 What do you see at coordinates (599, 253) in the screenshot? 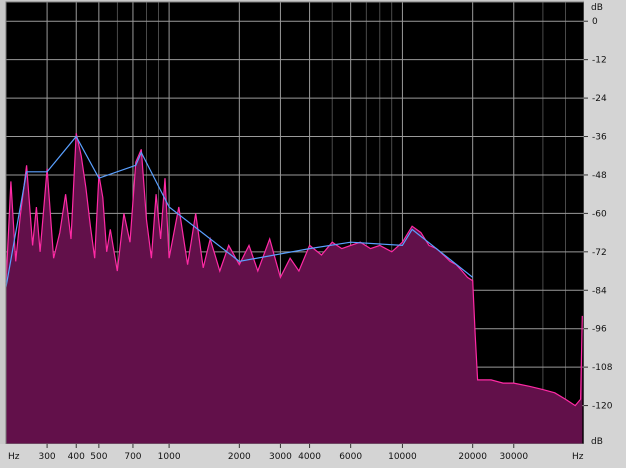
I see `y-tick-label: -72` at bounding box center [599, 253].